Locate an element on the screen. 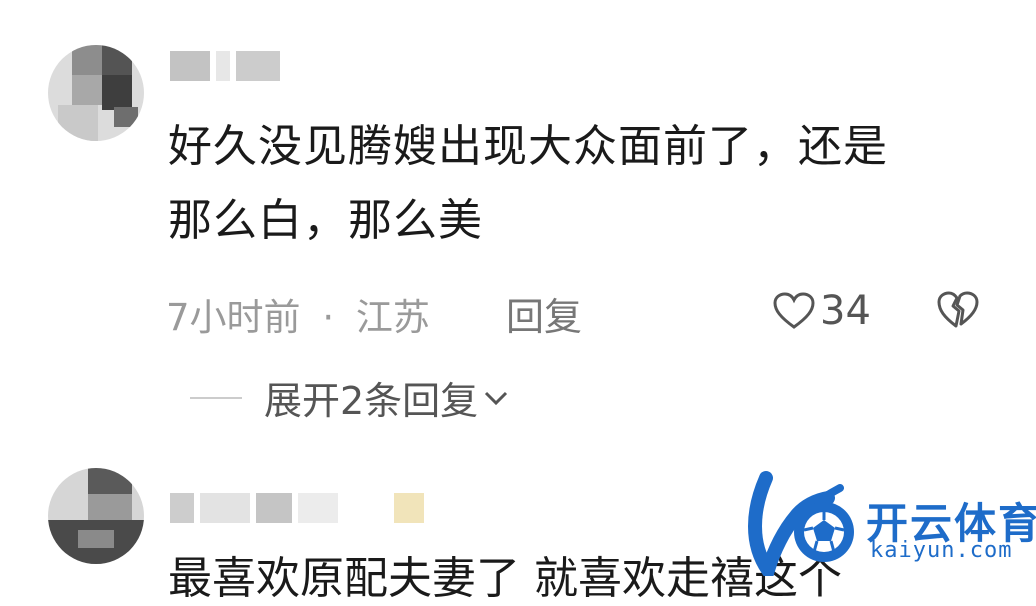 This screenshot has height=606, width=1036. comment-content: 最喜欢原配夫妻了 就喜欢走禧这个 is located at coordinates (505, 578).